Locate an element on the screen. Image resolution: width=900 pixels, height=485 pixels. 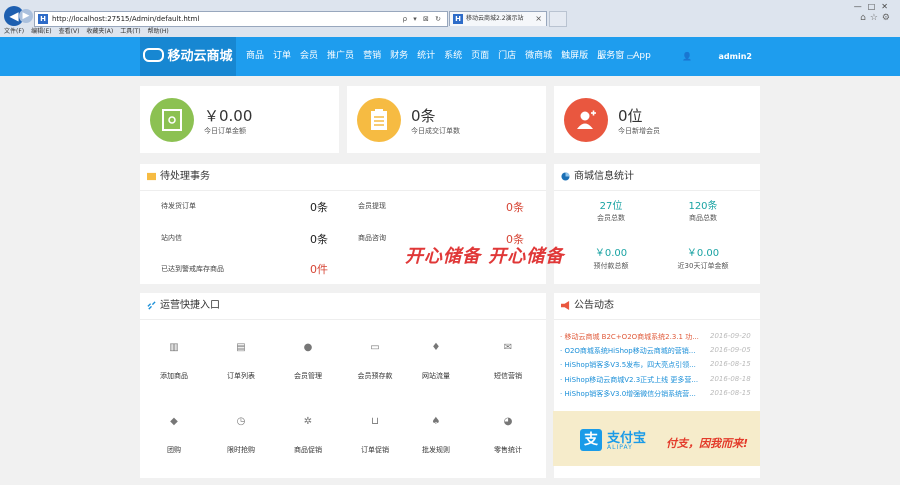
barcode-icon: ▥ is located at coordinates (174, 347).